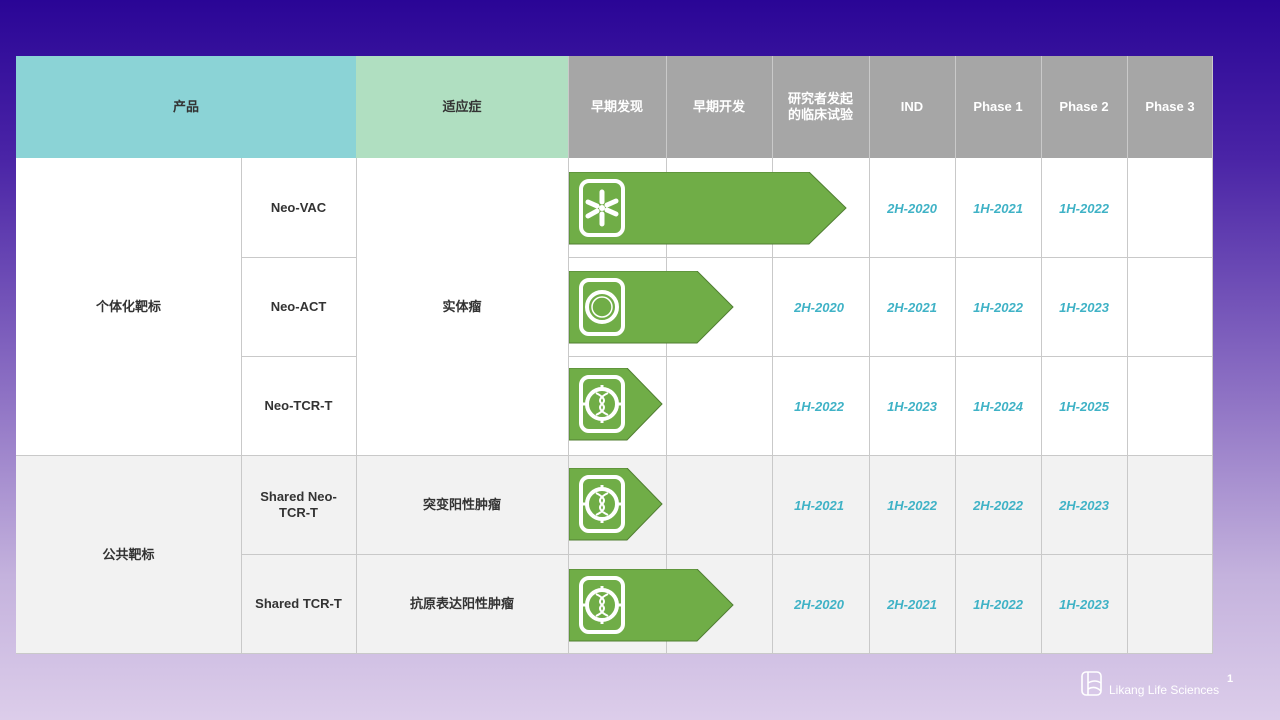 Image resolution: width=1280 pixels, height=720 pixels. What do you see at coordinates (912, 107) in the screenshot?
I see `header-stage-ind: IND` at bounding box center [912, 107].